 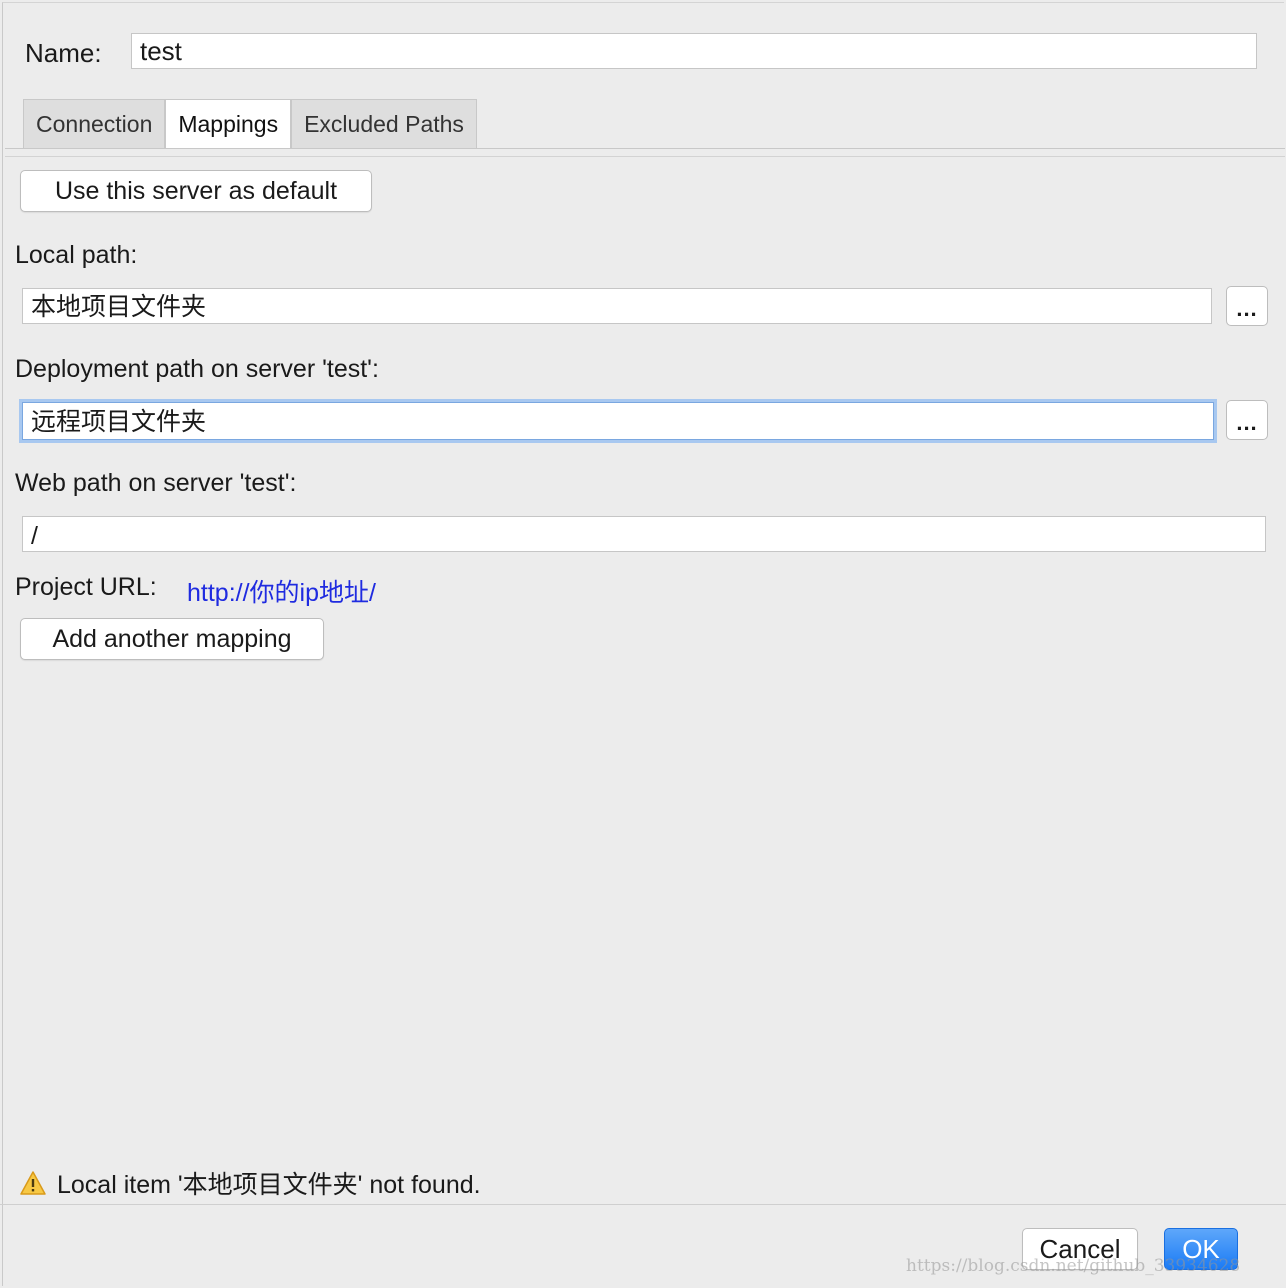 I want to click on web-path-input: /, so click(x=644, y=534).